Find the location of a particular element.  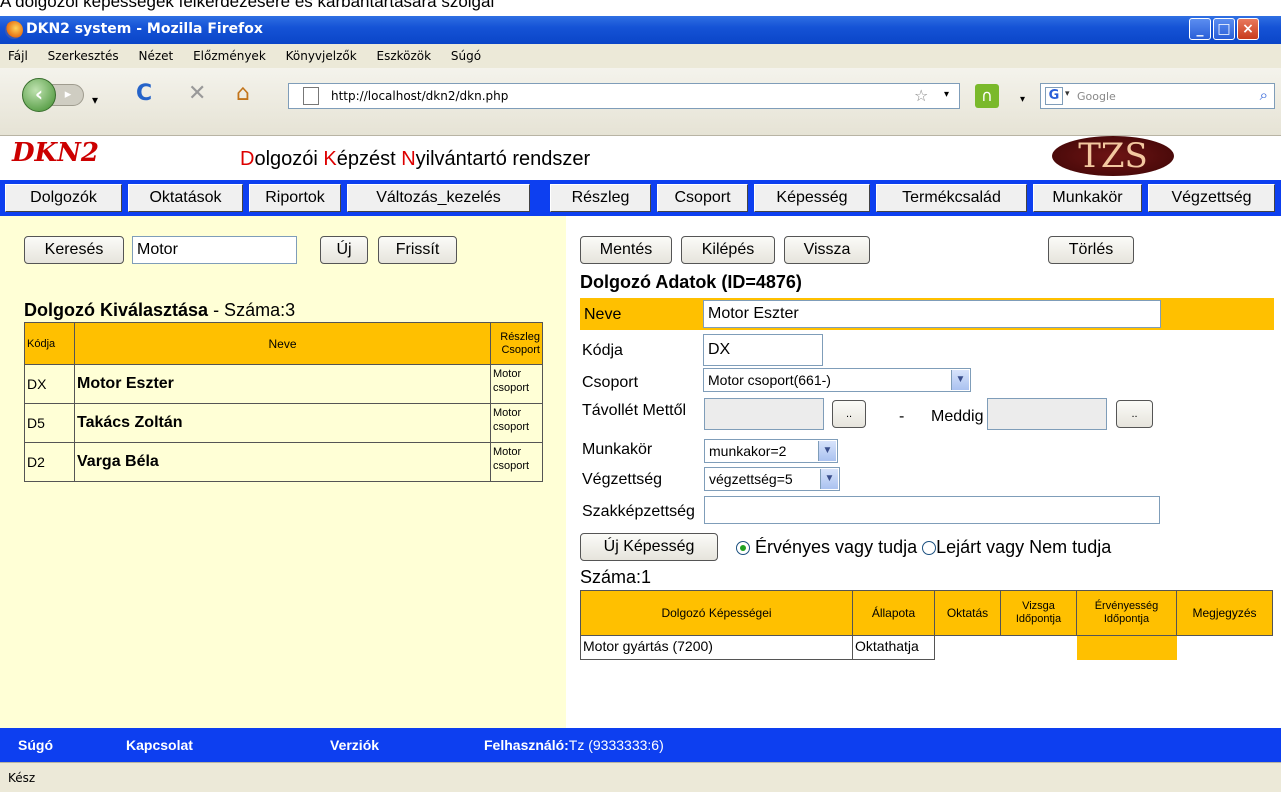

menu-tools: Eszközök is located at coordinates (403, 56).